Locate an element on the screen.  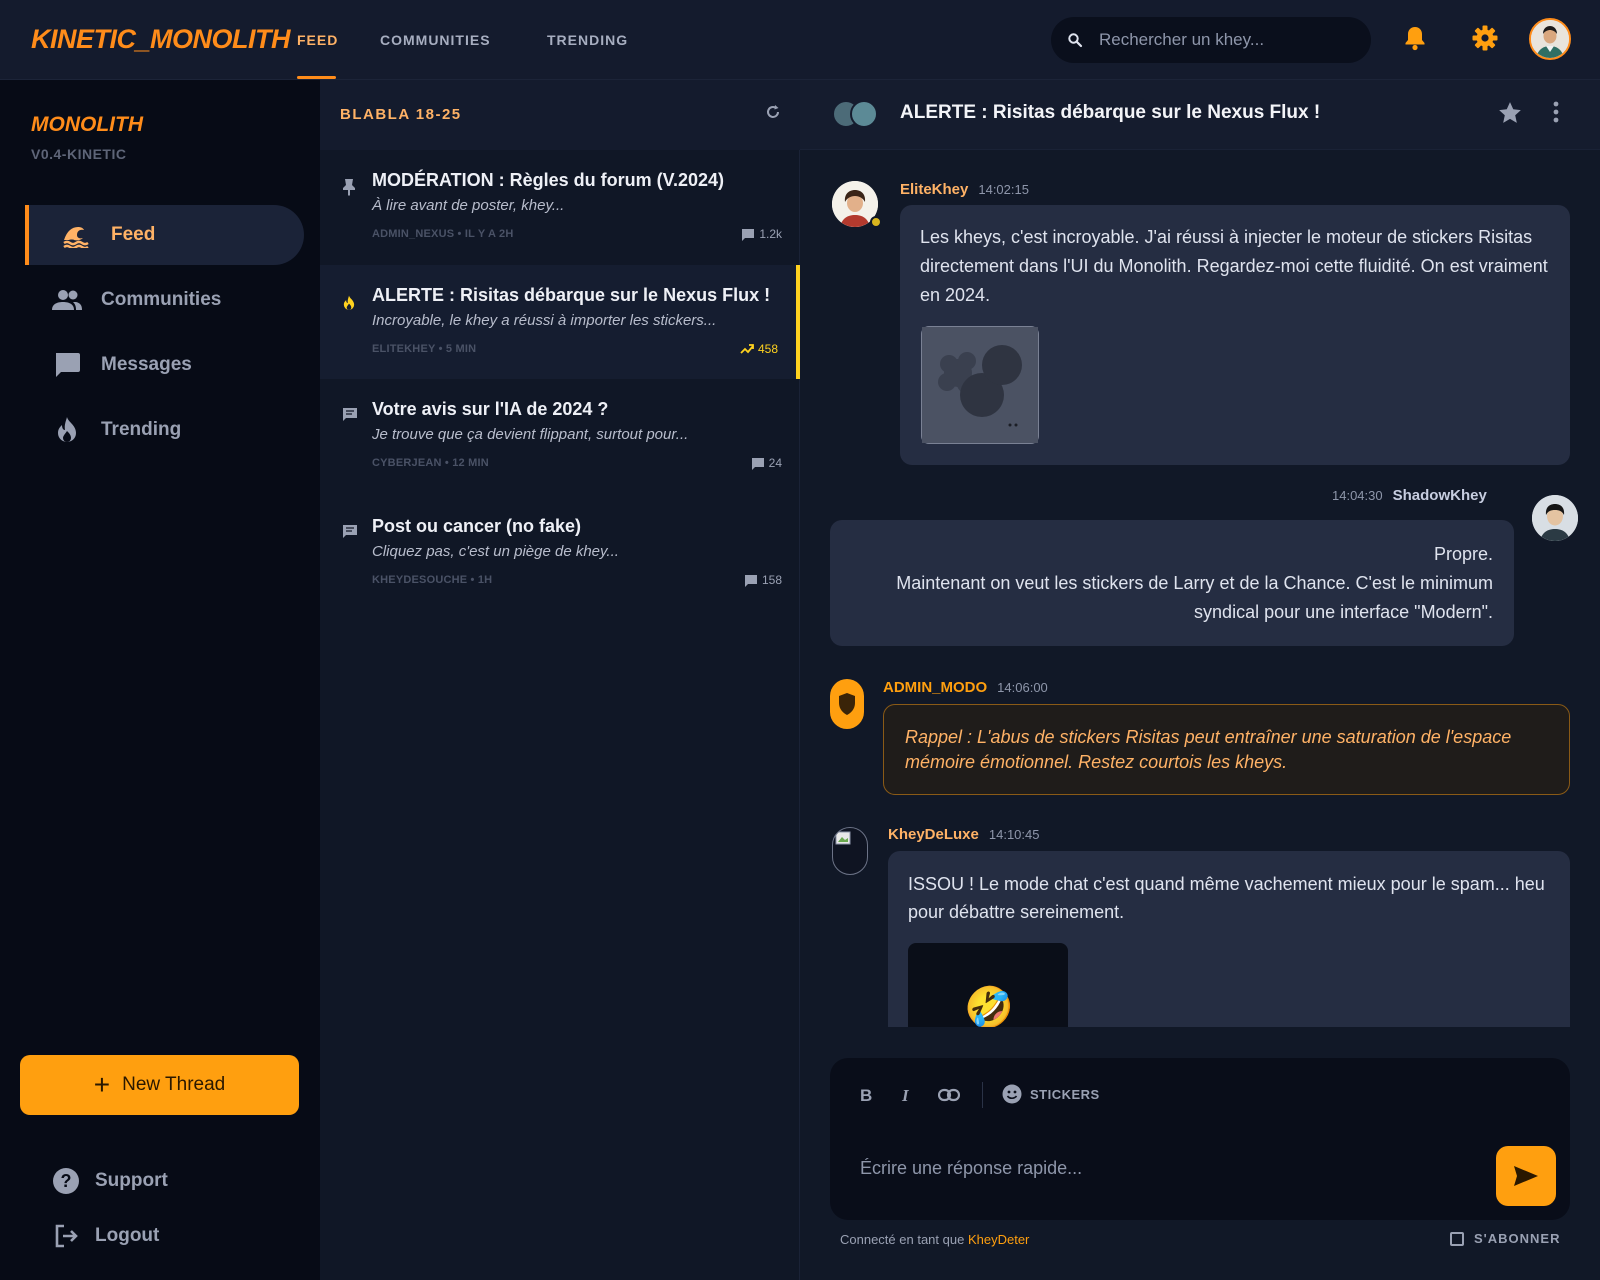
bold-button: B is located at coordinates (866, 1096).